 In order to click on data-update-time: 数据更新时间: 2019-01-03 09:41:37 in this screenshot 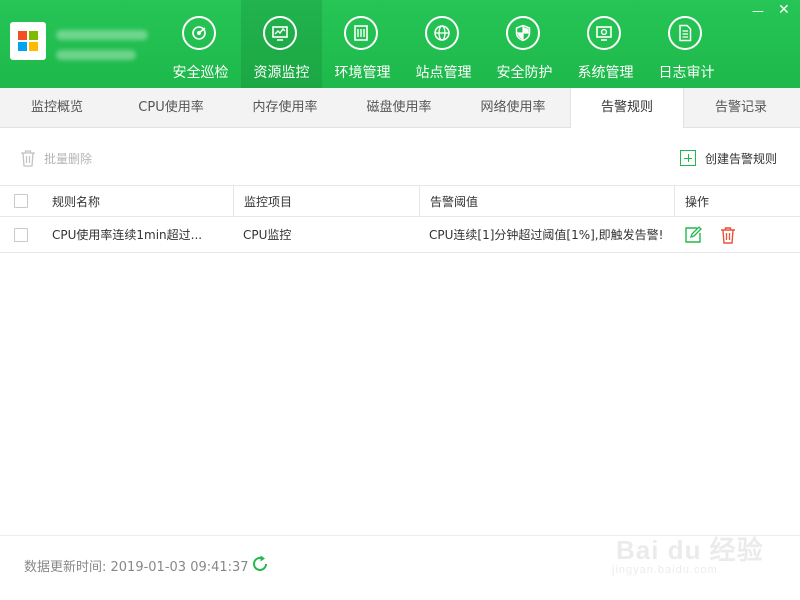, I will do `click(136, 567)`.